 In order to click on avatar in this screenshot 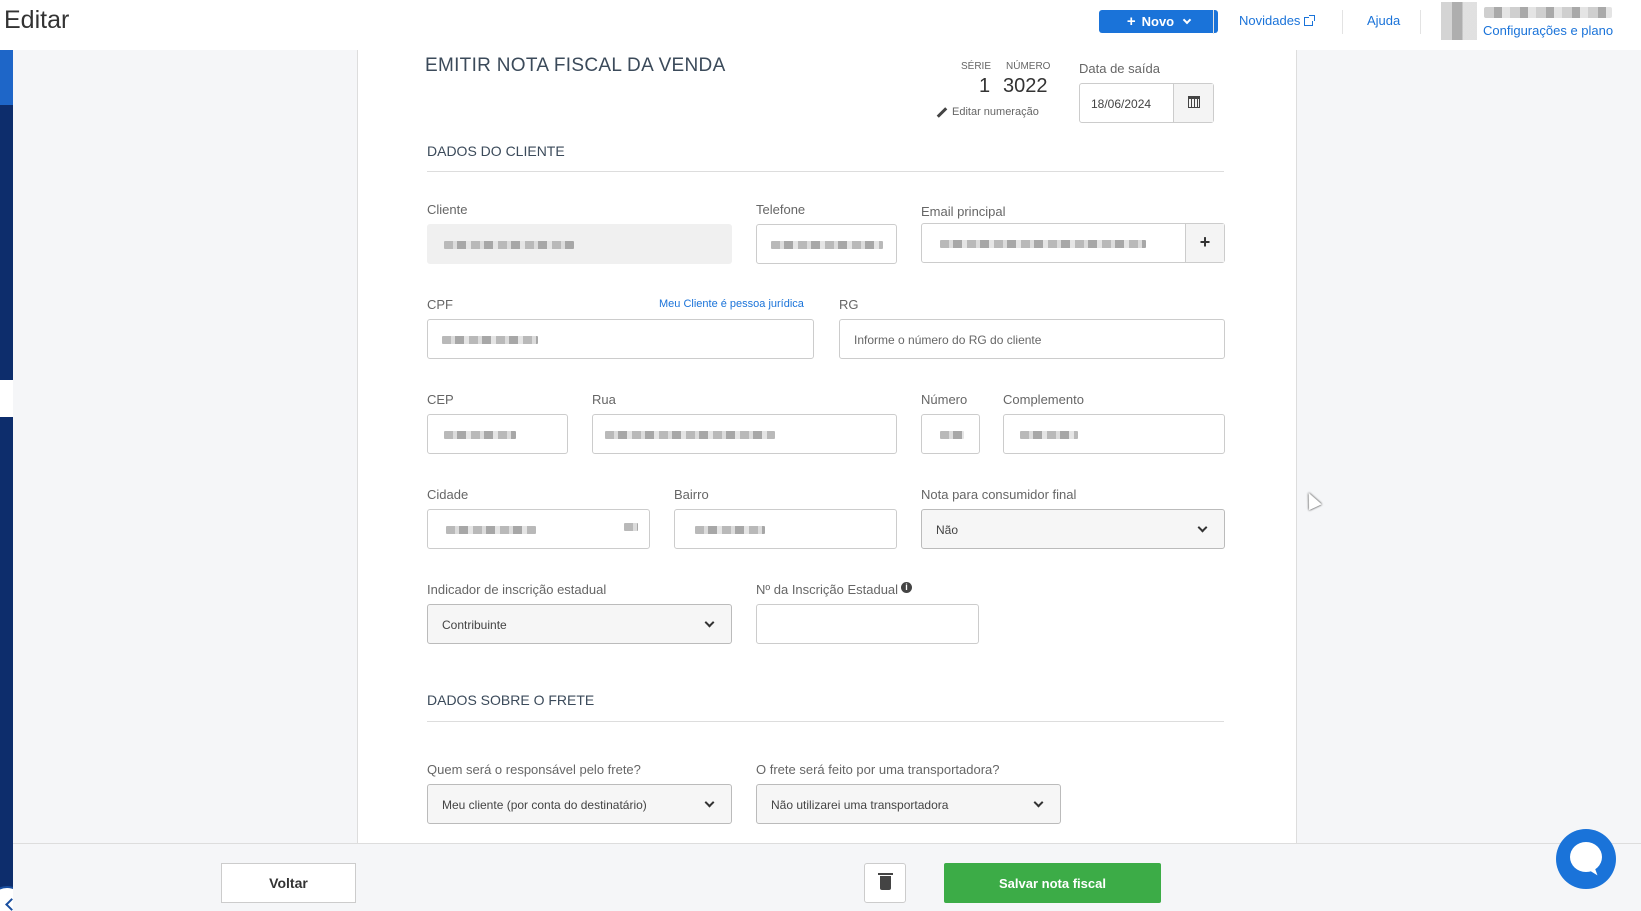, I will do `click(1459, 21)`.